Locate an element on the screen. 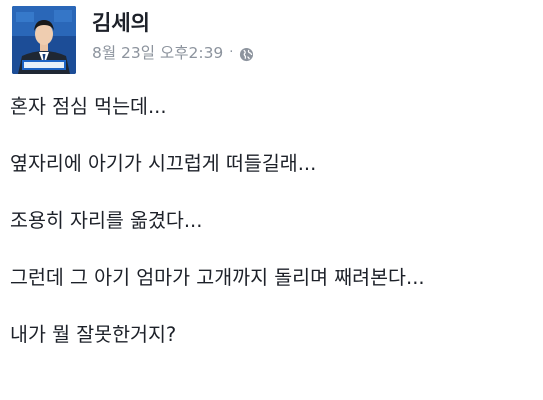 The image size is (543, 400). post-meta: 8월 23일 오후2:39 · is located at coordinates (173, 53).